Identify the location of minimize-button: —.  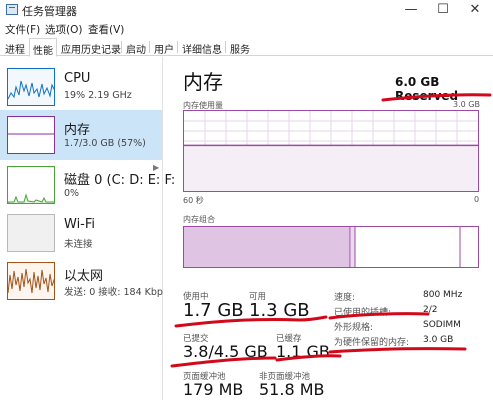
(411, 10).